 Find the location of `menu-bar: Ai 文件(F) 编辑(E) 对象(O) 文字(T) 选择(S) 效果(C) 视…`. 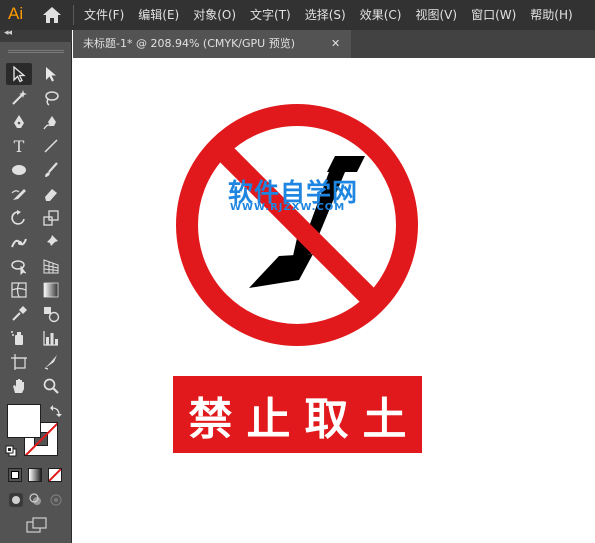

menu-bar: Ai 文件(F) 编辑(E) 对象(O) 文字(T) 选择(S) 效果(C) 视… is located at coordinates (297, 15).